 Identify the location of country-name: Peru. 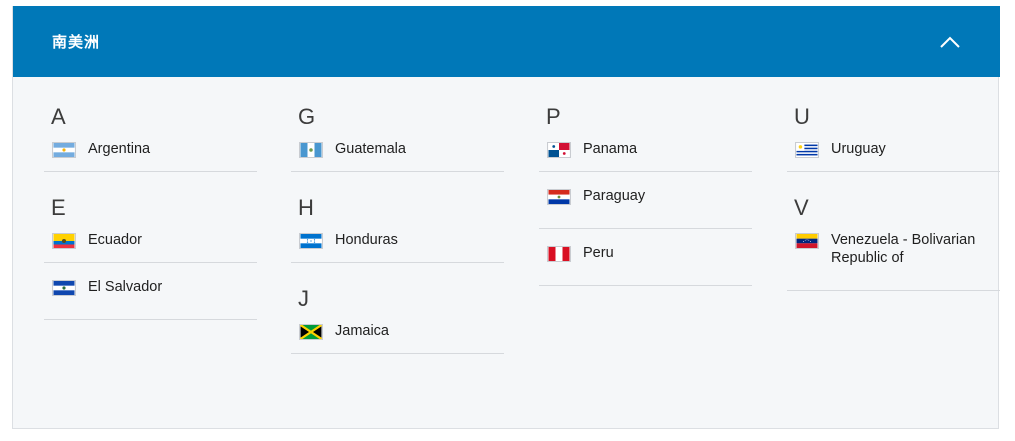
(598, 253).